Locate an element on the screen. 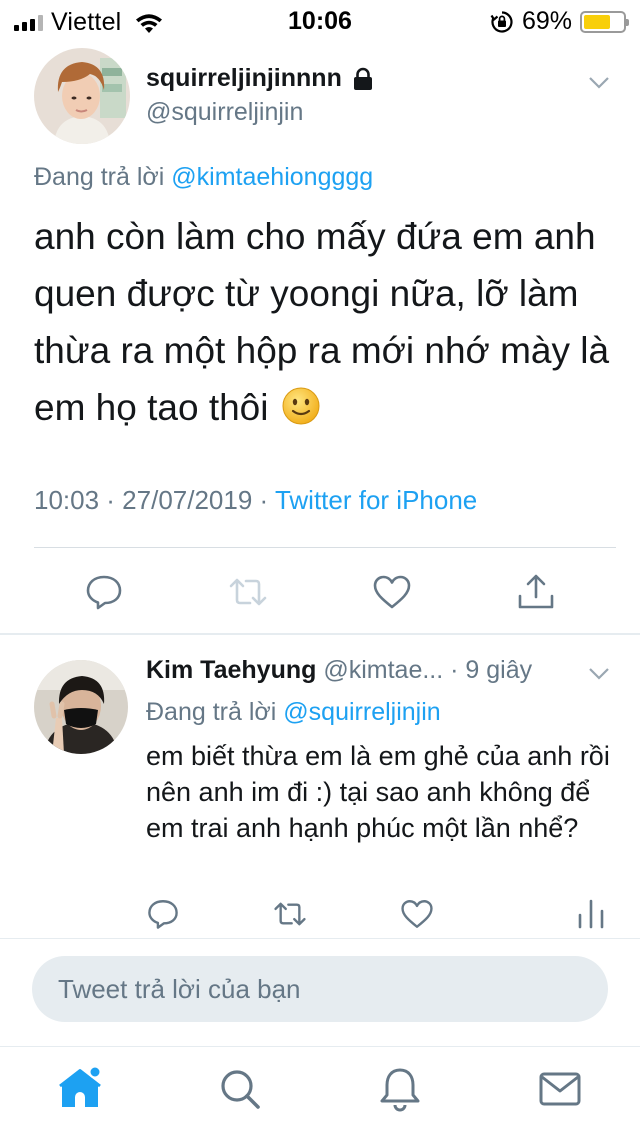 The image size is (640, 1136). reply-input is located at coordinates (320, 989).